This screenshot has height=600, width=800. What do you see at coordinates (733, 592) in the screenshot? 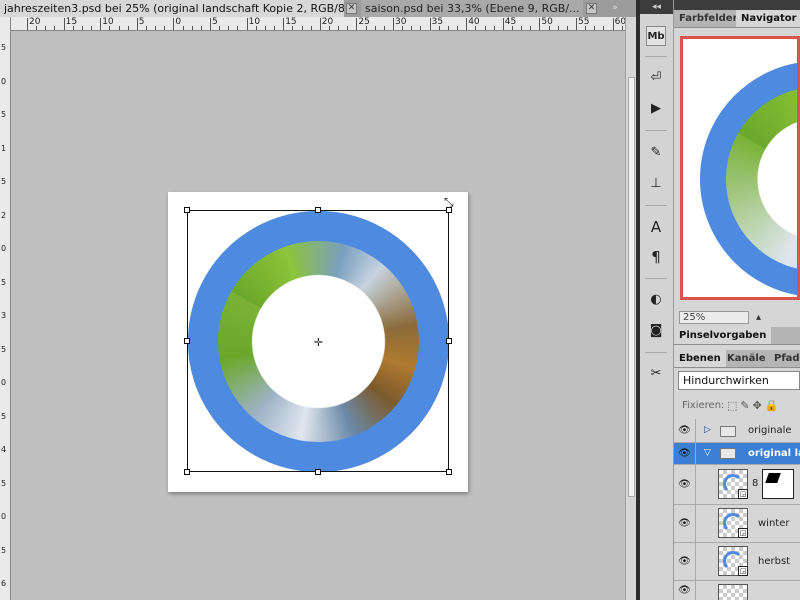
I see `layer-thumbnail` at bounding box center [733, 592].